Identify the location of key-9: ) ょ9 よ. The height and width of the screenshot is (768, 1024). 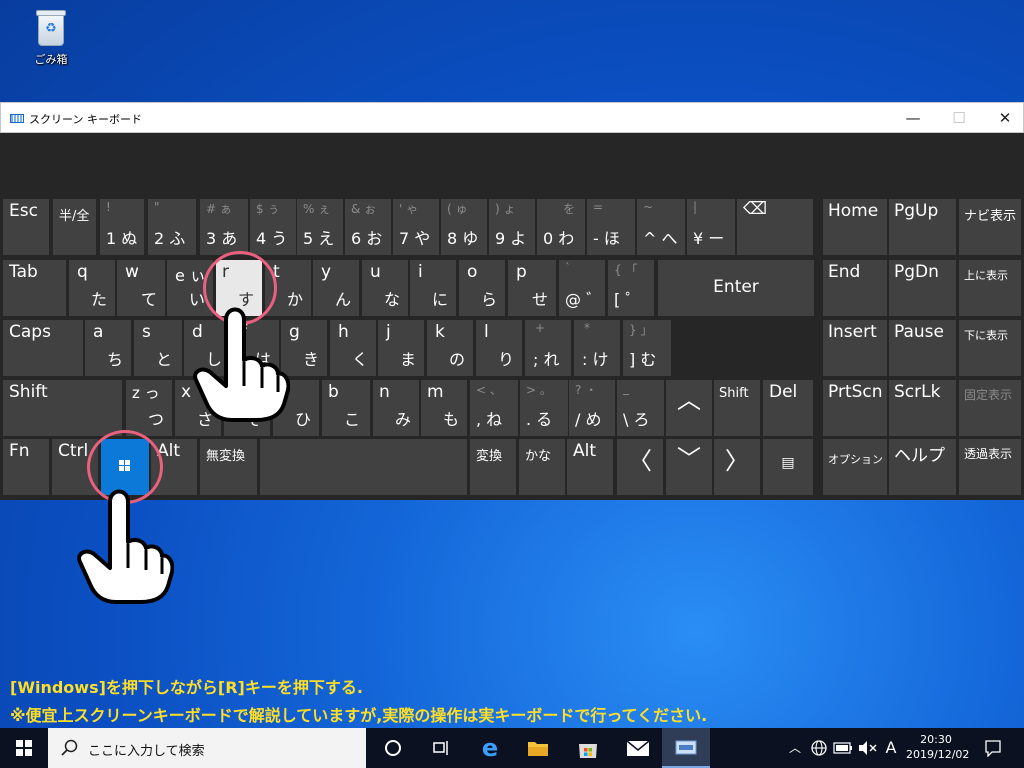
(512, 227).